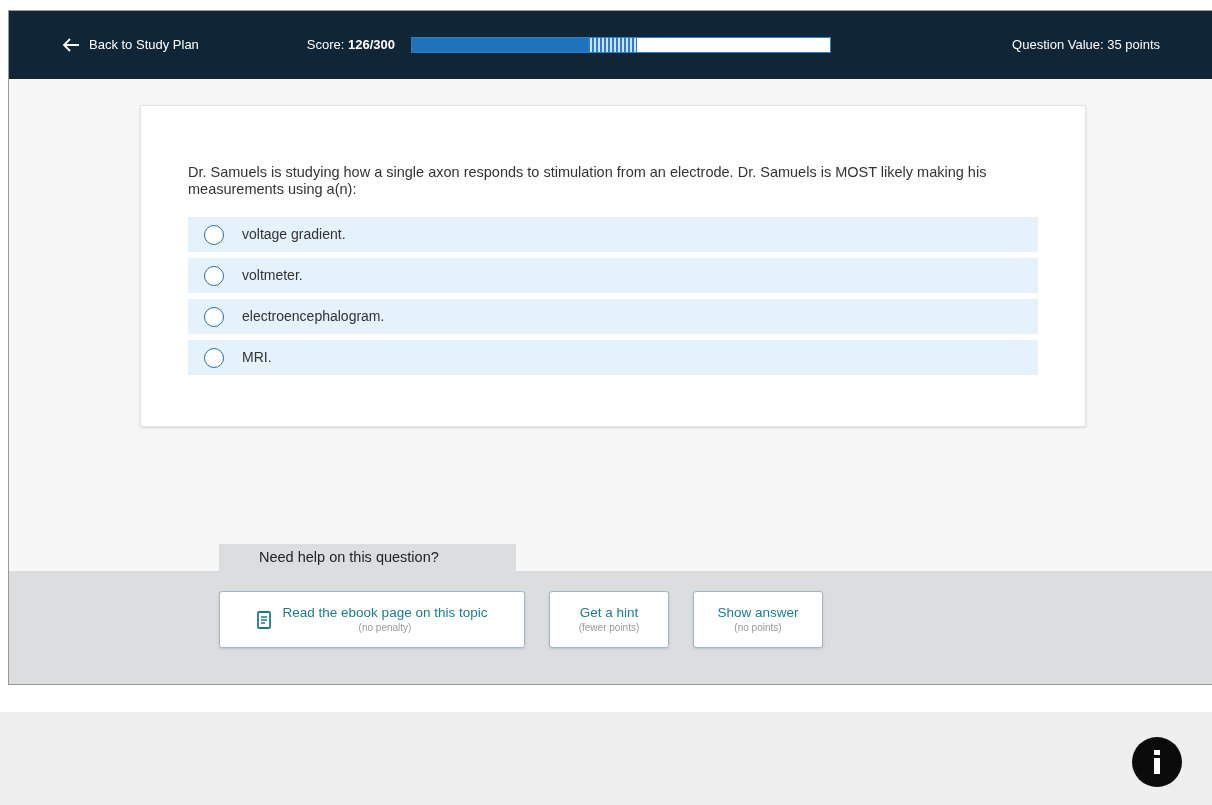 The height and width of the screenshot is (805, 1212). What do you see at coordinates (263, 619) in the screenshot?
I see `document-icon` at bounding box center [263, 619].